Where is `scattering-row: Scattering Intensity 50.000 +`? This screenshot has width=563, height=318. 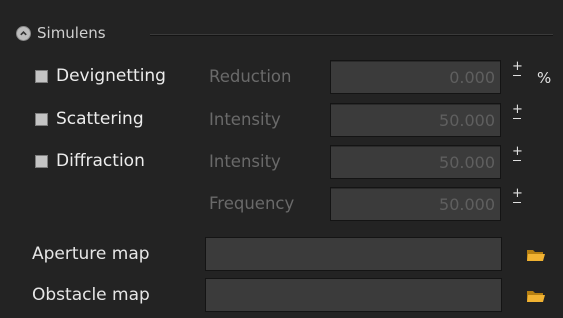 scattering-row: Scattering Intensity 50.000 + is located at coordinates (281, 120).